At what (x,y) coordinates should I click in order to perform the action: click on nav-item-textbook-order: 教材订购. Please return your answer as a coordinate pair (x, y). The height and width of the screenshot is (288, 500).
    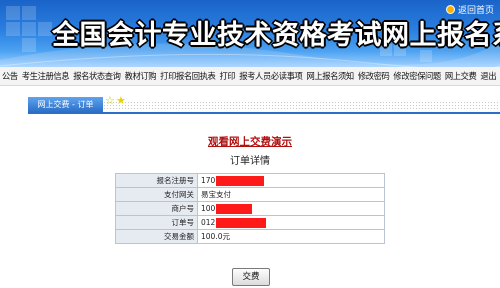
    Looking at the image, I should click on (141, 76).